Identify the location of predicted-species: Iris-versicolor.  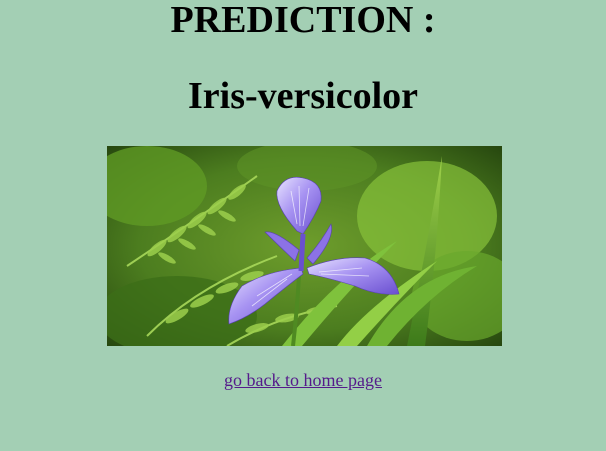
(303, 96).